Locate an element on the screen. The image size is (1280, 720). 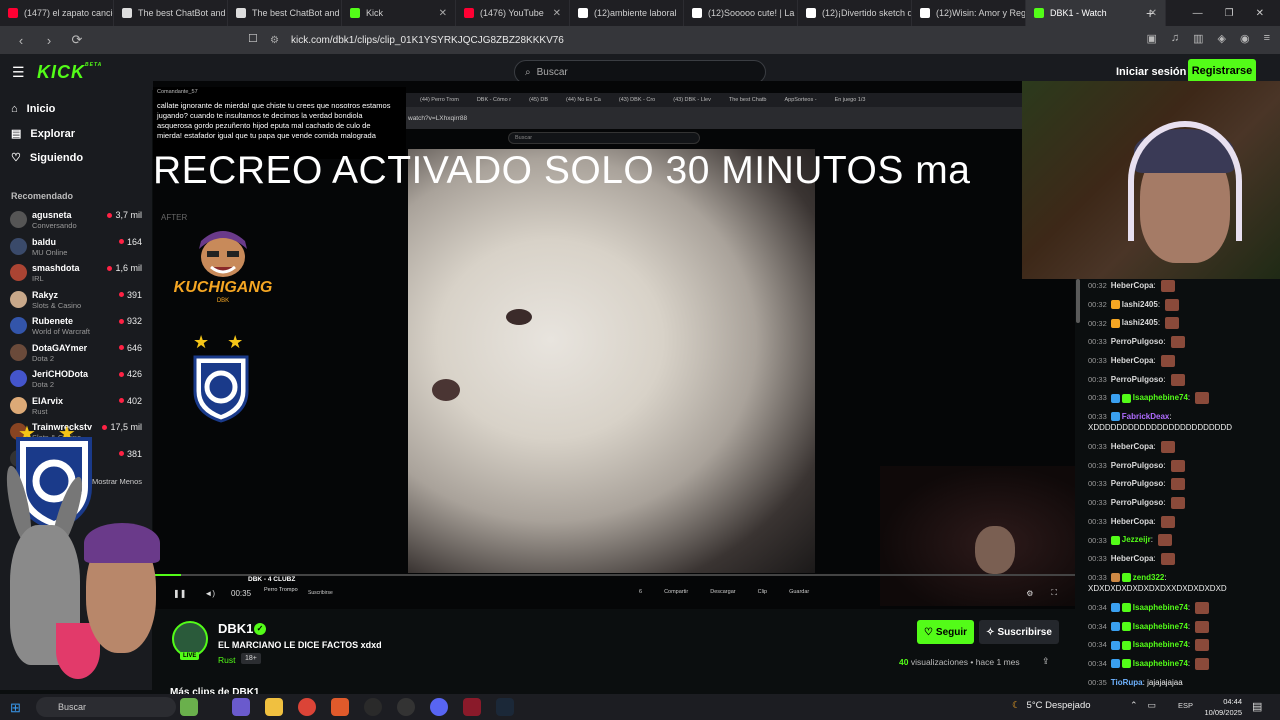
taskbar-app-steam-icon is located at coordinates (505, 707).